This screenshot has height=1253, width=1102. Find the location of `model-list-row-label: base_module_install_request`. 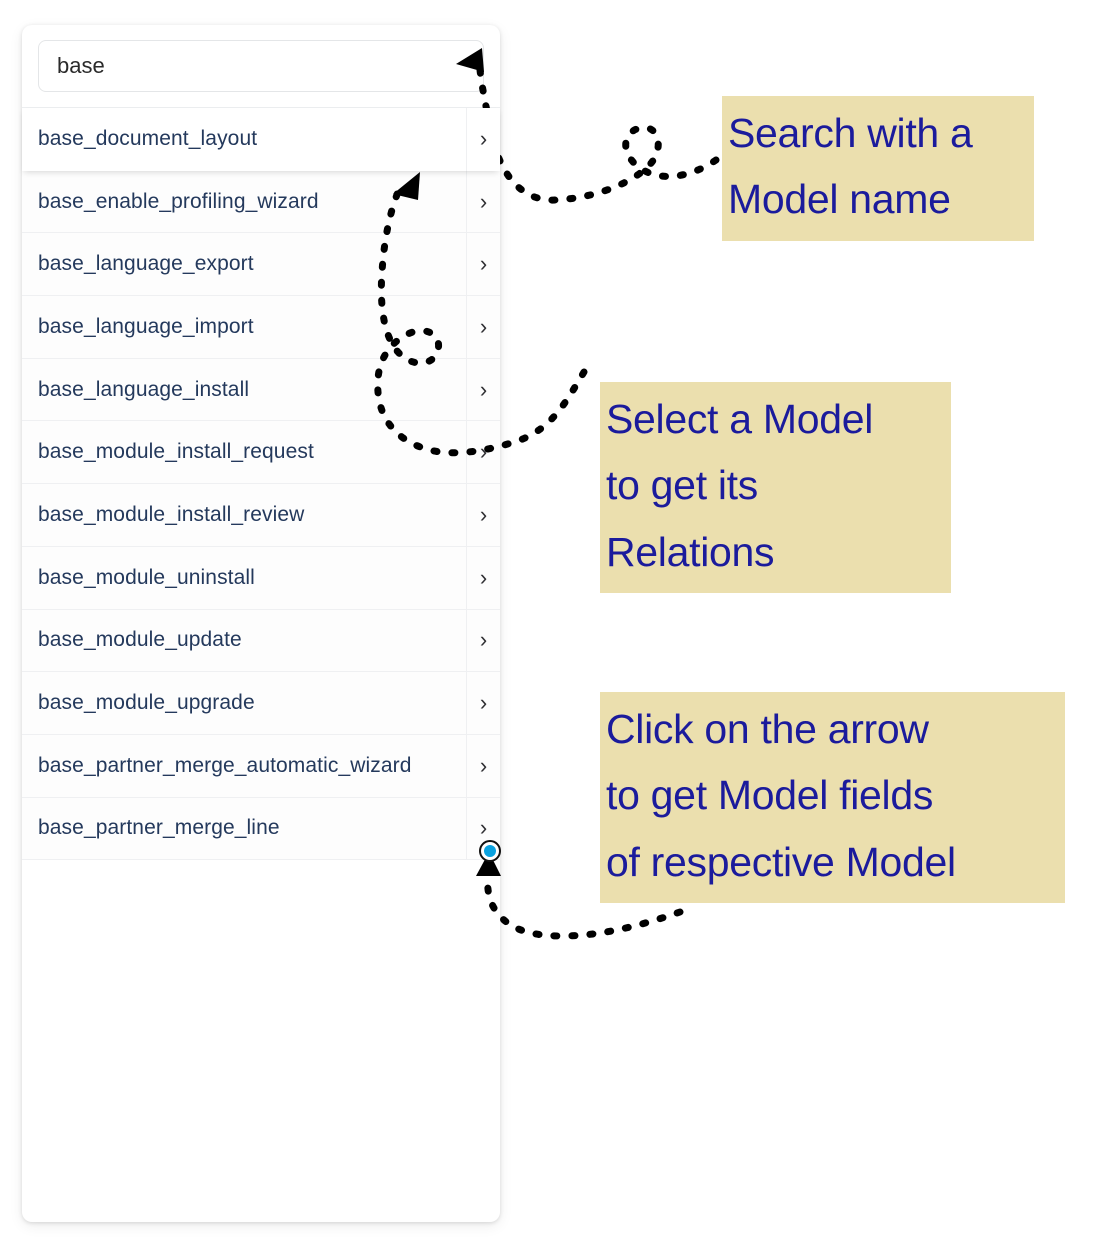

model-list-row-label: base_module_install_request is located at coordinates (176, 452).